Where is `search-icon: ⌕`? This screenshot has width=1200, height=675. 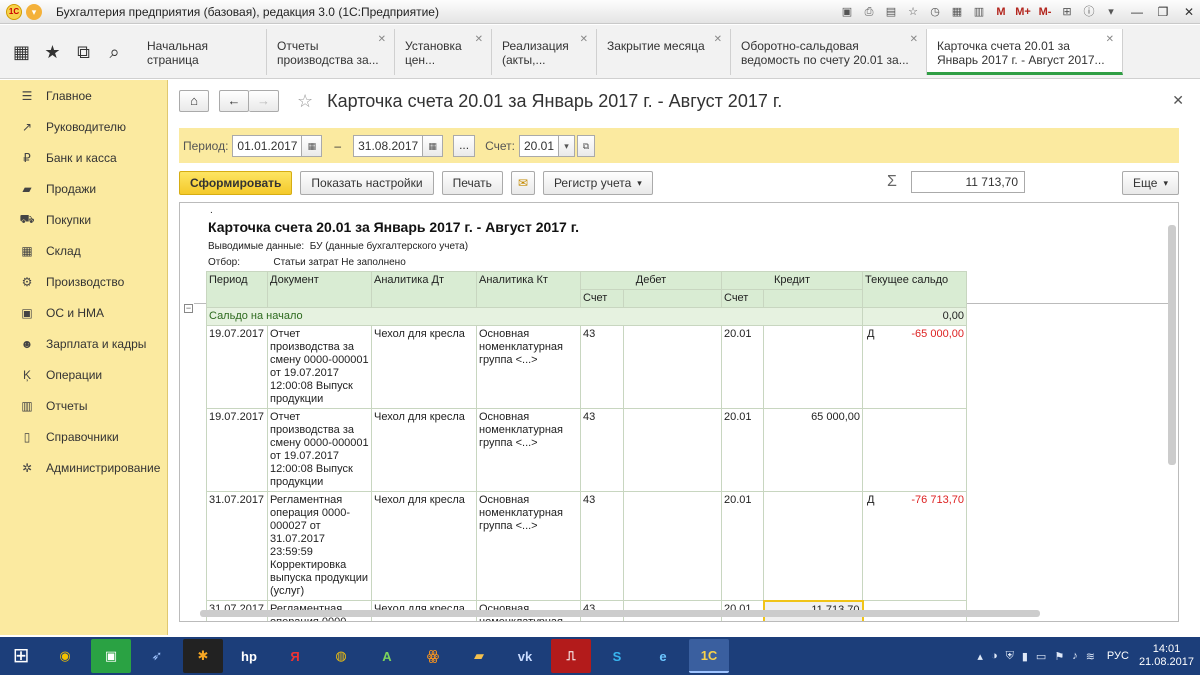 search-icon: ⌕ is located at coordinates (115, 52).